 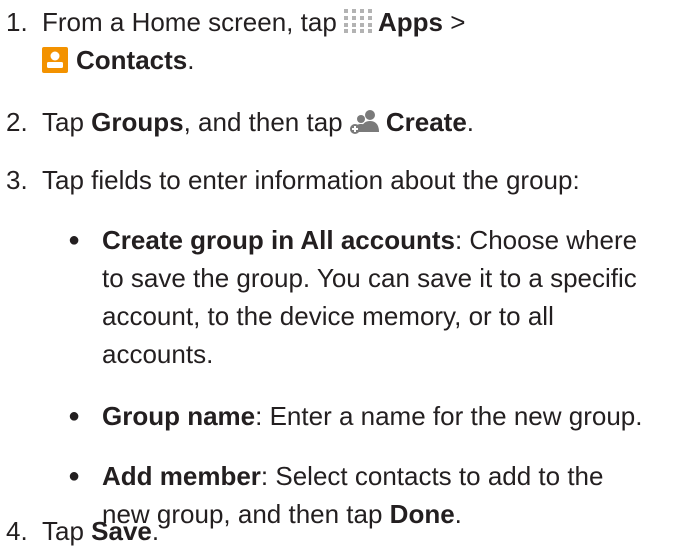 I want to click on bullet-label: Create group in All accounts, so click(x=278, y=240).